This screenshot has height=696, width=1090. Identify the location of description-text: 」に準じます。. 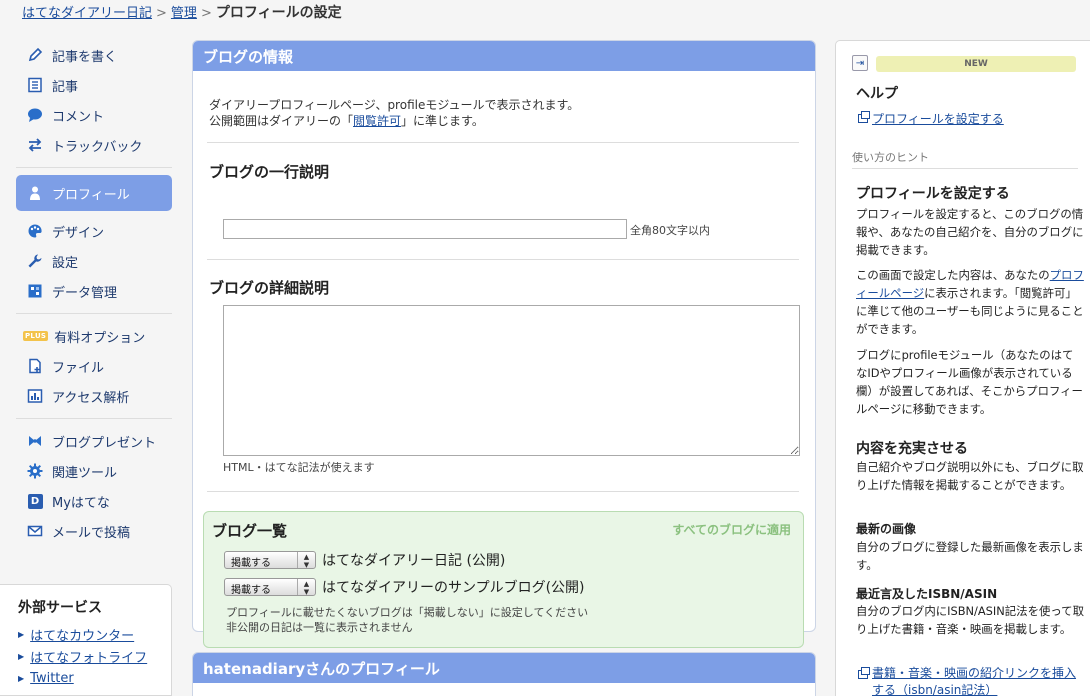
(442, 121).